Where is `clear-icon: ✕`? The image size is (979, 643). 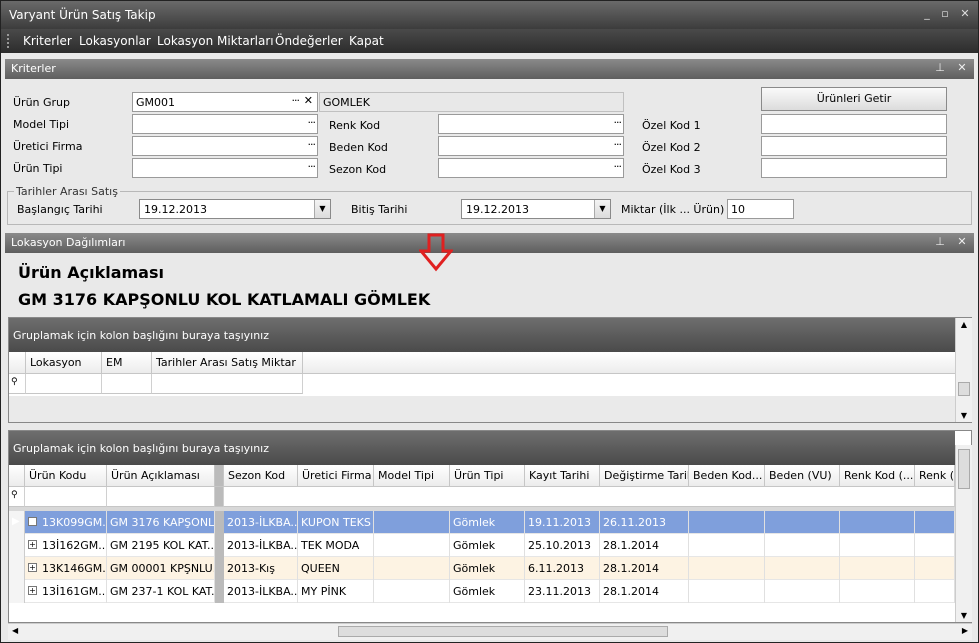 clear-icon: ✕ is located at coordinates (308, 100).